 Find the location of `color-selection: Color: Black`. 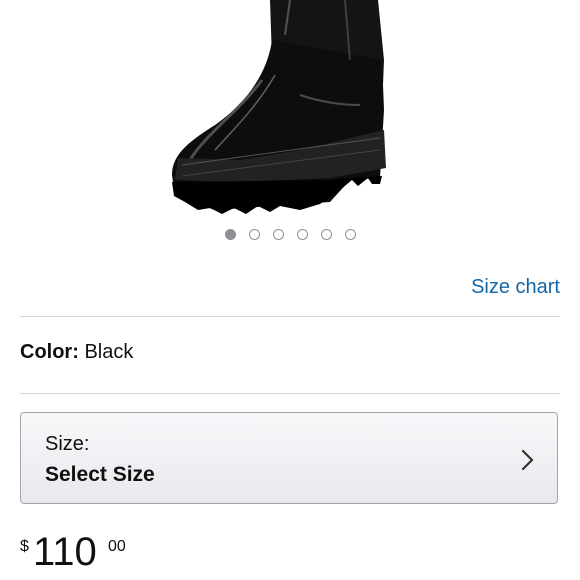

color-selection: Color: Black is located at coordinates (76, 352).